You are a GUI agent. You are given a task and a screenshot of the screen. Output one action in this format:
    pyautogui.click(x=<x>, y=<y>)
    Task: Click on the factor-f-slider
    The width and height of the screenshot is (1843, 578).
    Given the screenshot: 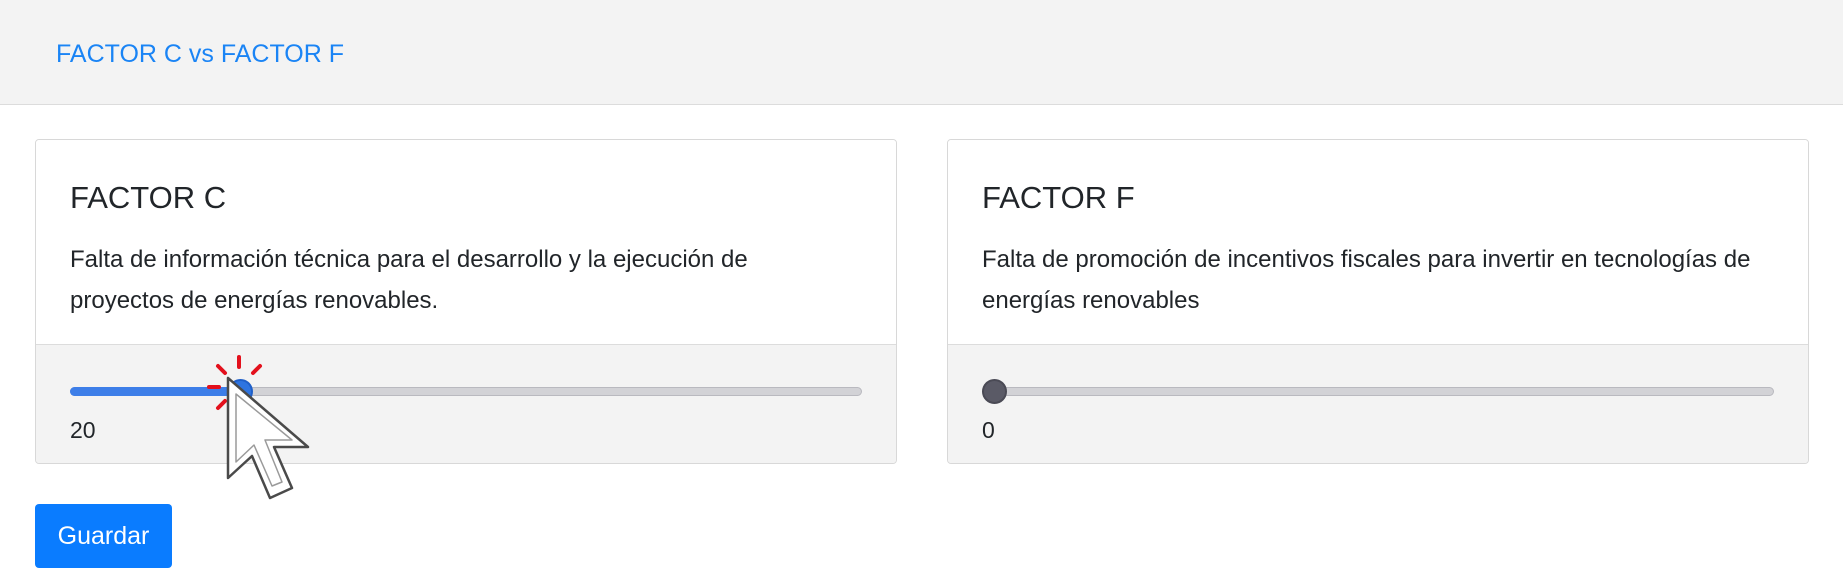 What is the action you would take?
    pyautogui.click(x=1378, y=391)
    